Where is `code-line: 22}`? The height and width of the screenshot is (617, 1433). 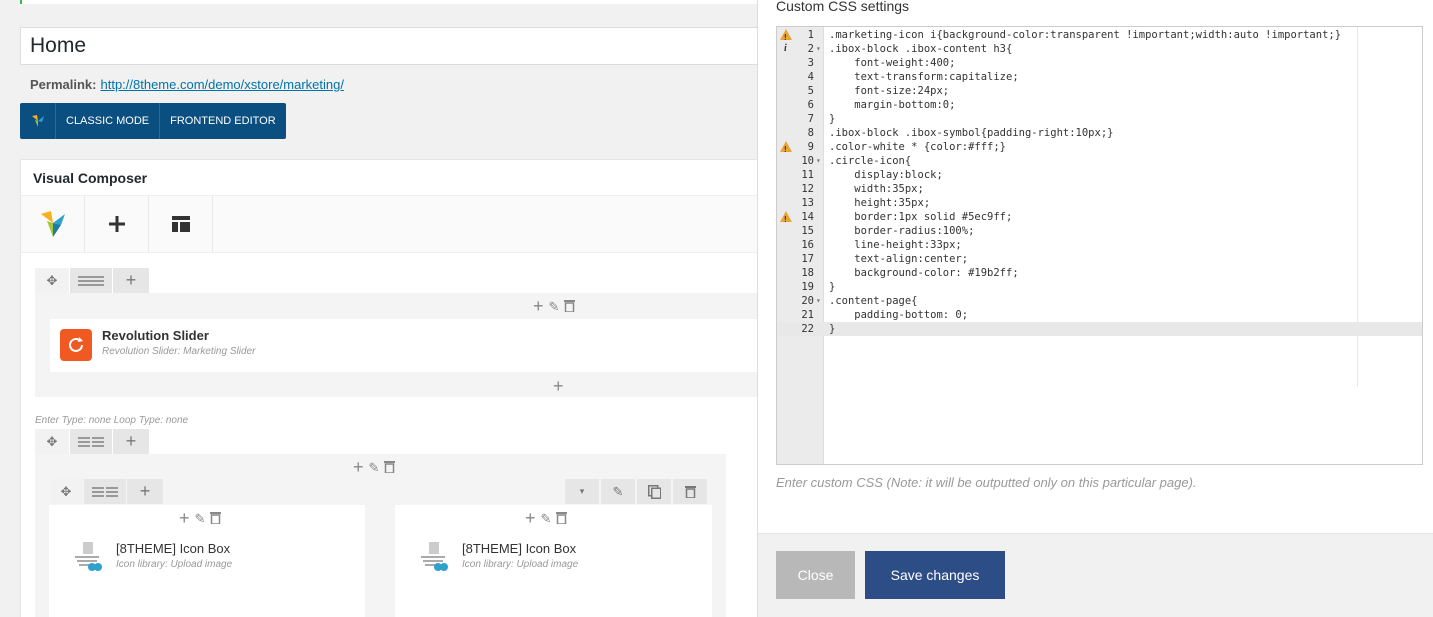 code-line: 22} is located at coordinates (1099, 329).